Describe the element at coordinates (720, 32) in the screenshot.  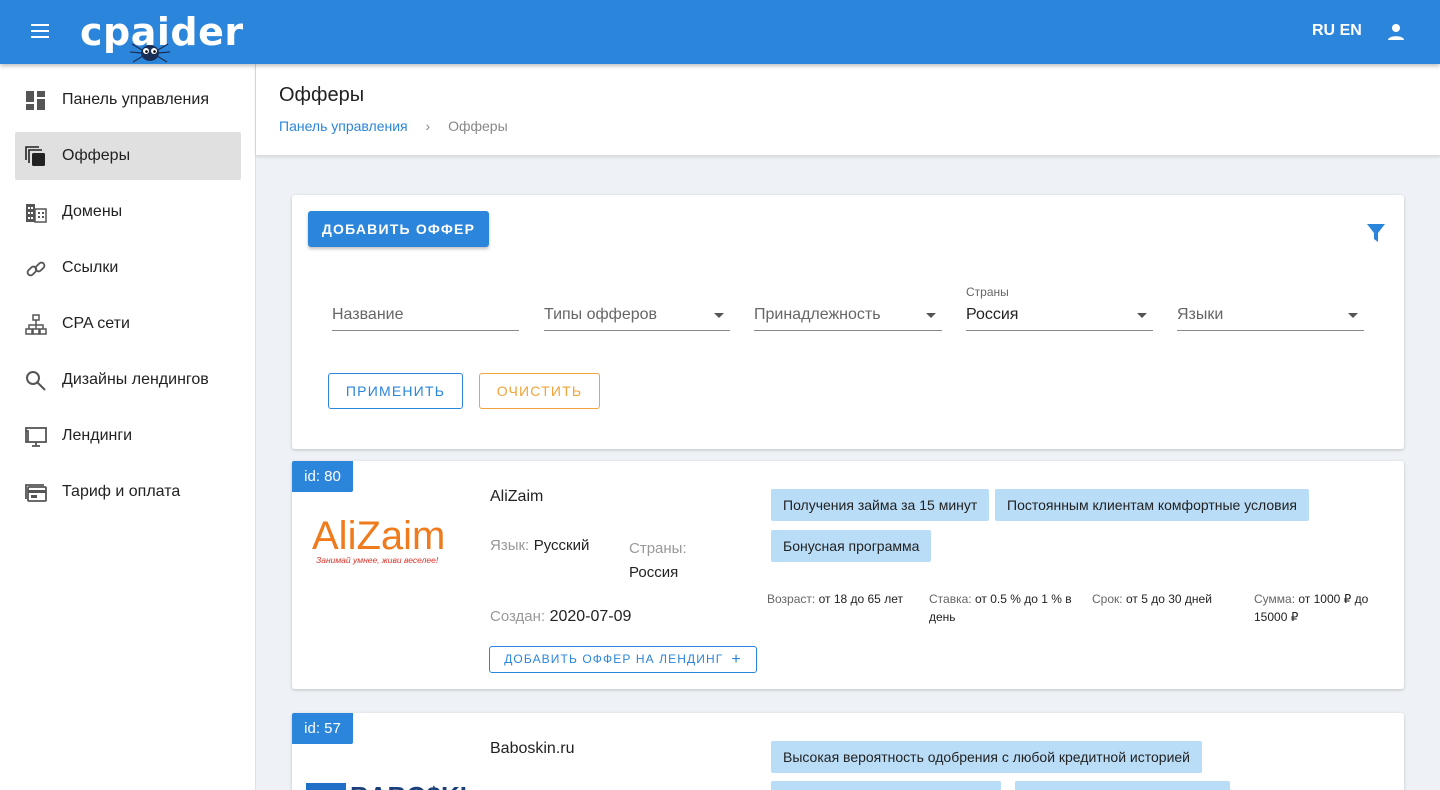
I see `top-app-bar: cpaider RU EN` at that location.